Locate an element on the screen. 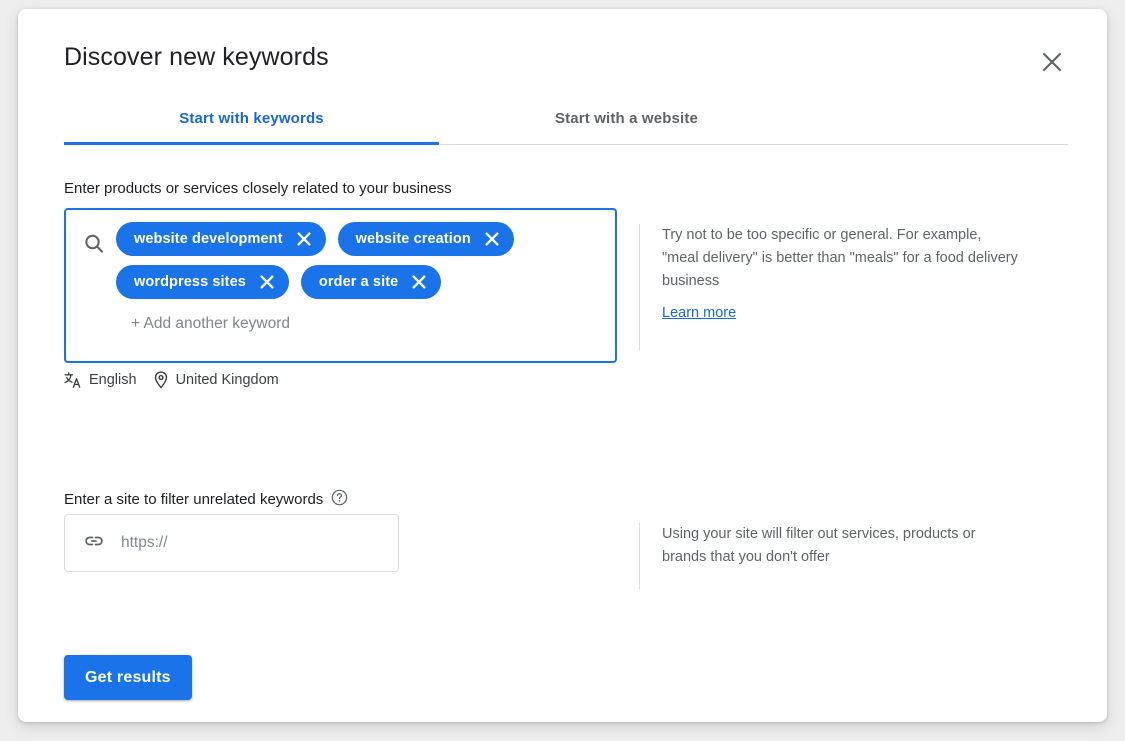  keyword-chip-label: wordpress sites is located at coordinates (190, 282).